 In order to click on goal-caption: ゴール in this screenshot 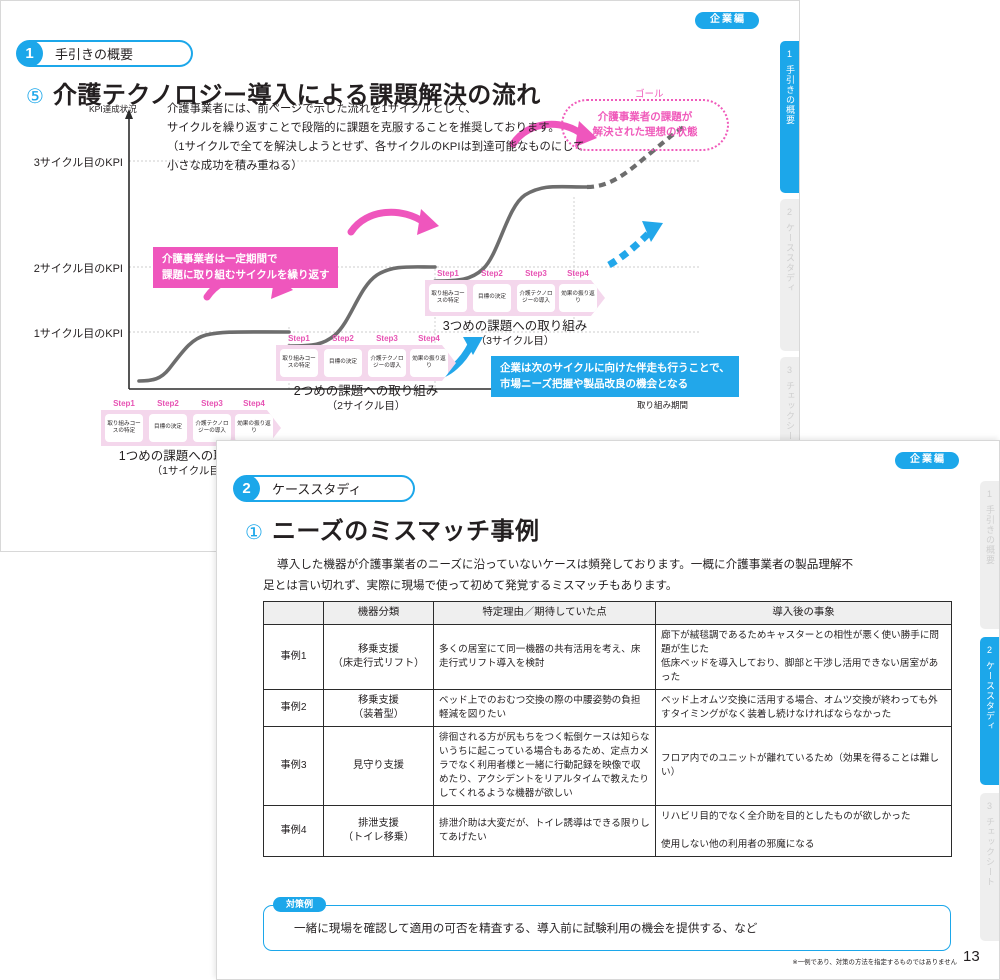, I will do `click(649, 94)`.